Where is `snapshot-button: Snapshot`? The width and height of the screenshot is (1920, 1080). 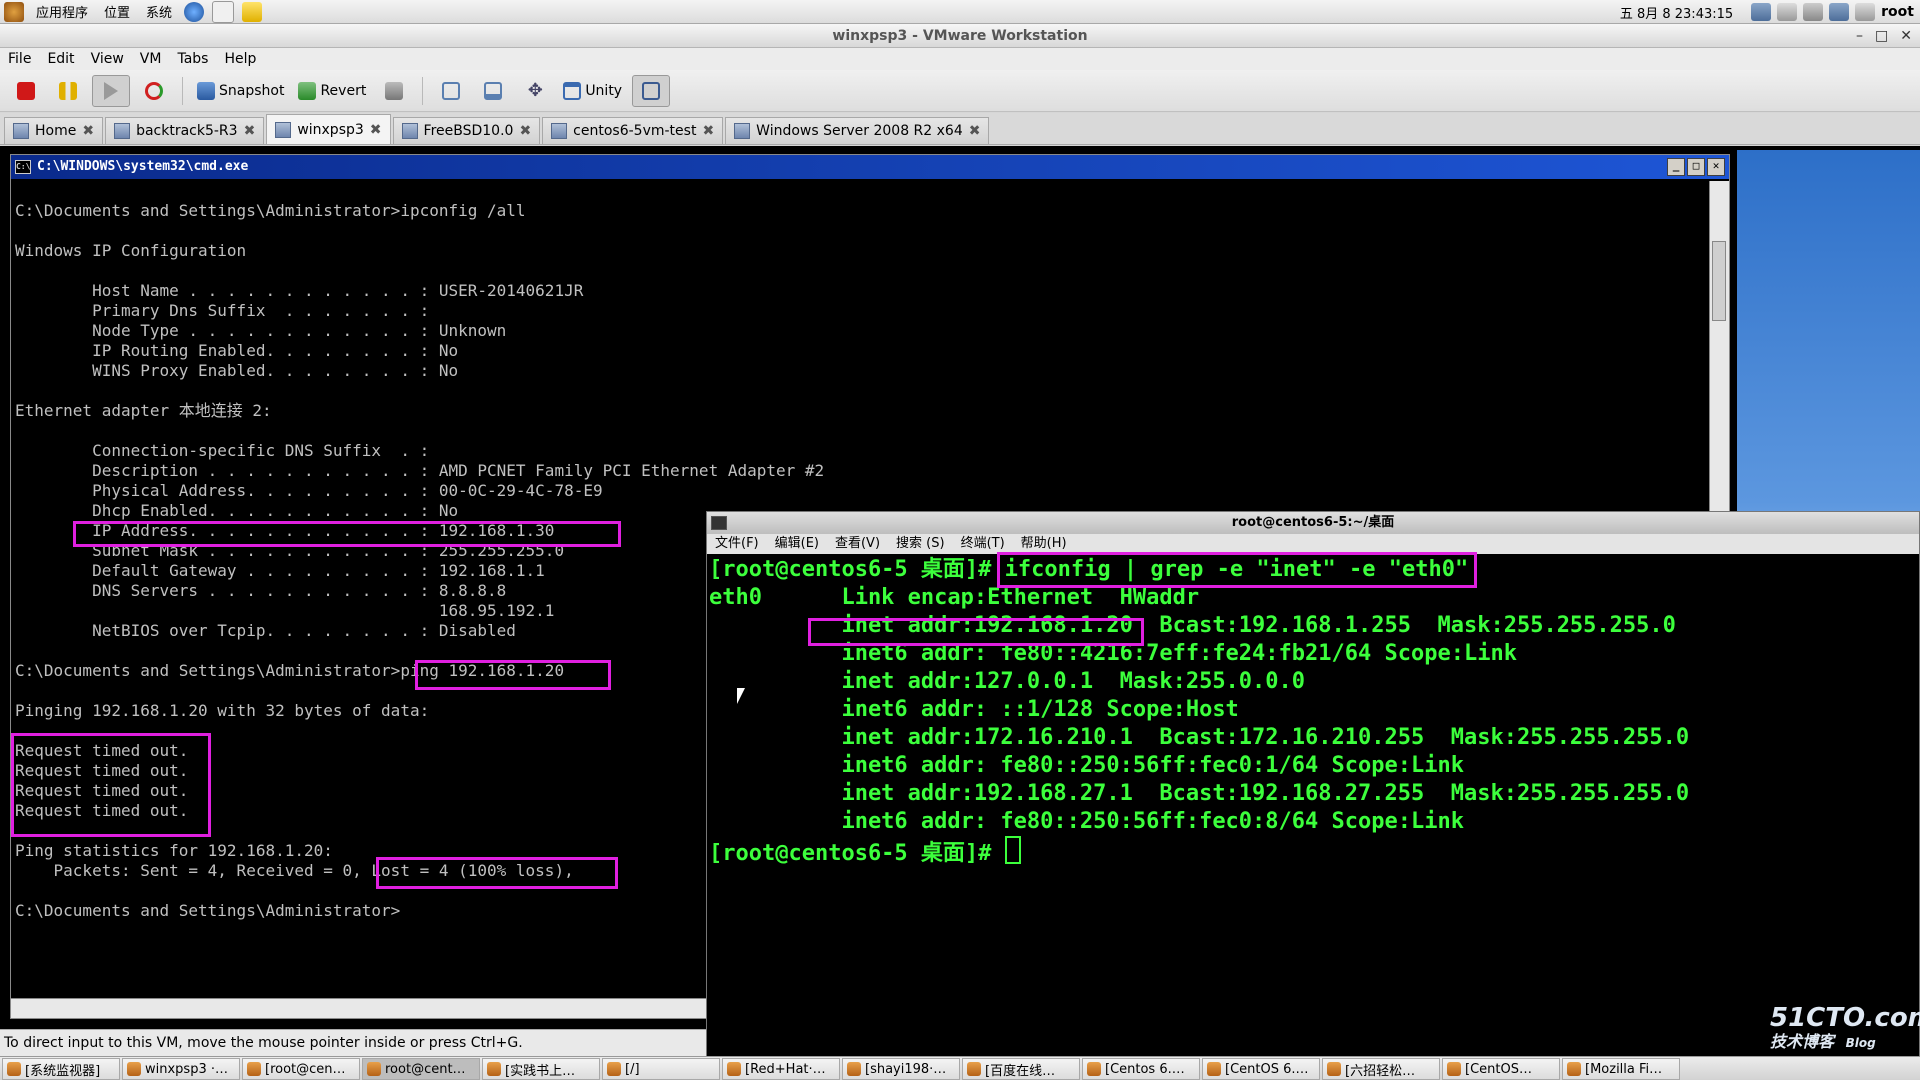
snapshot-button: Snapshot is located at coordinates (240, 91).